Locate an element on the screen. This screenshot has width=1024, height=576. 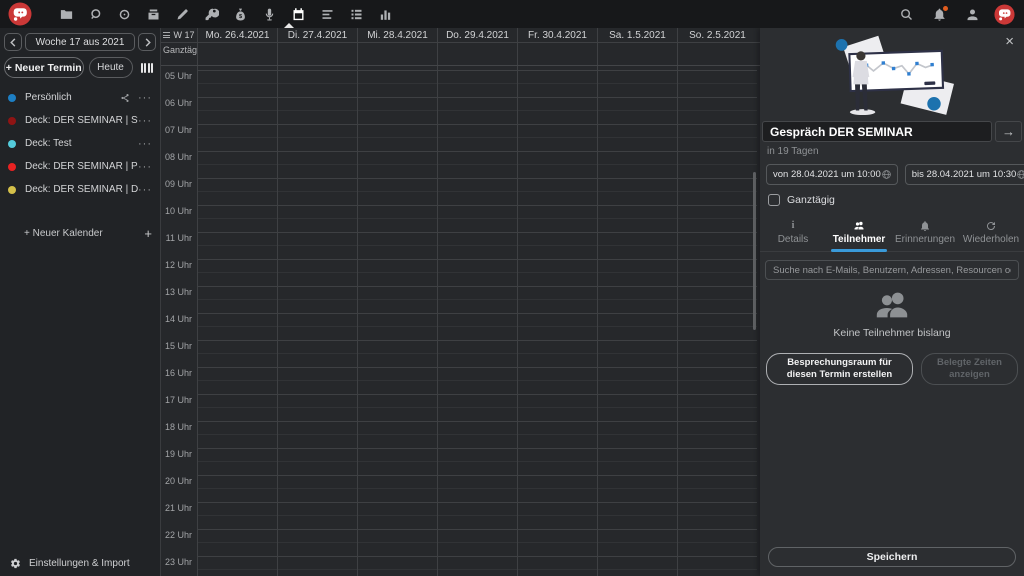
settings-import-button: Einstellungen & Import is located at coordinates (80, 563).